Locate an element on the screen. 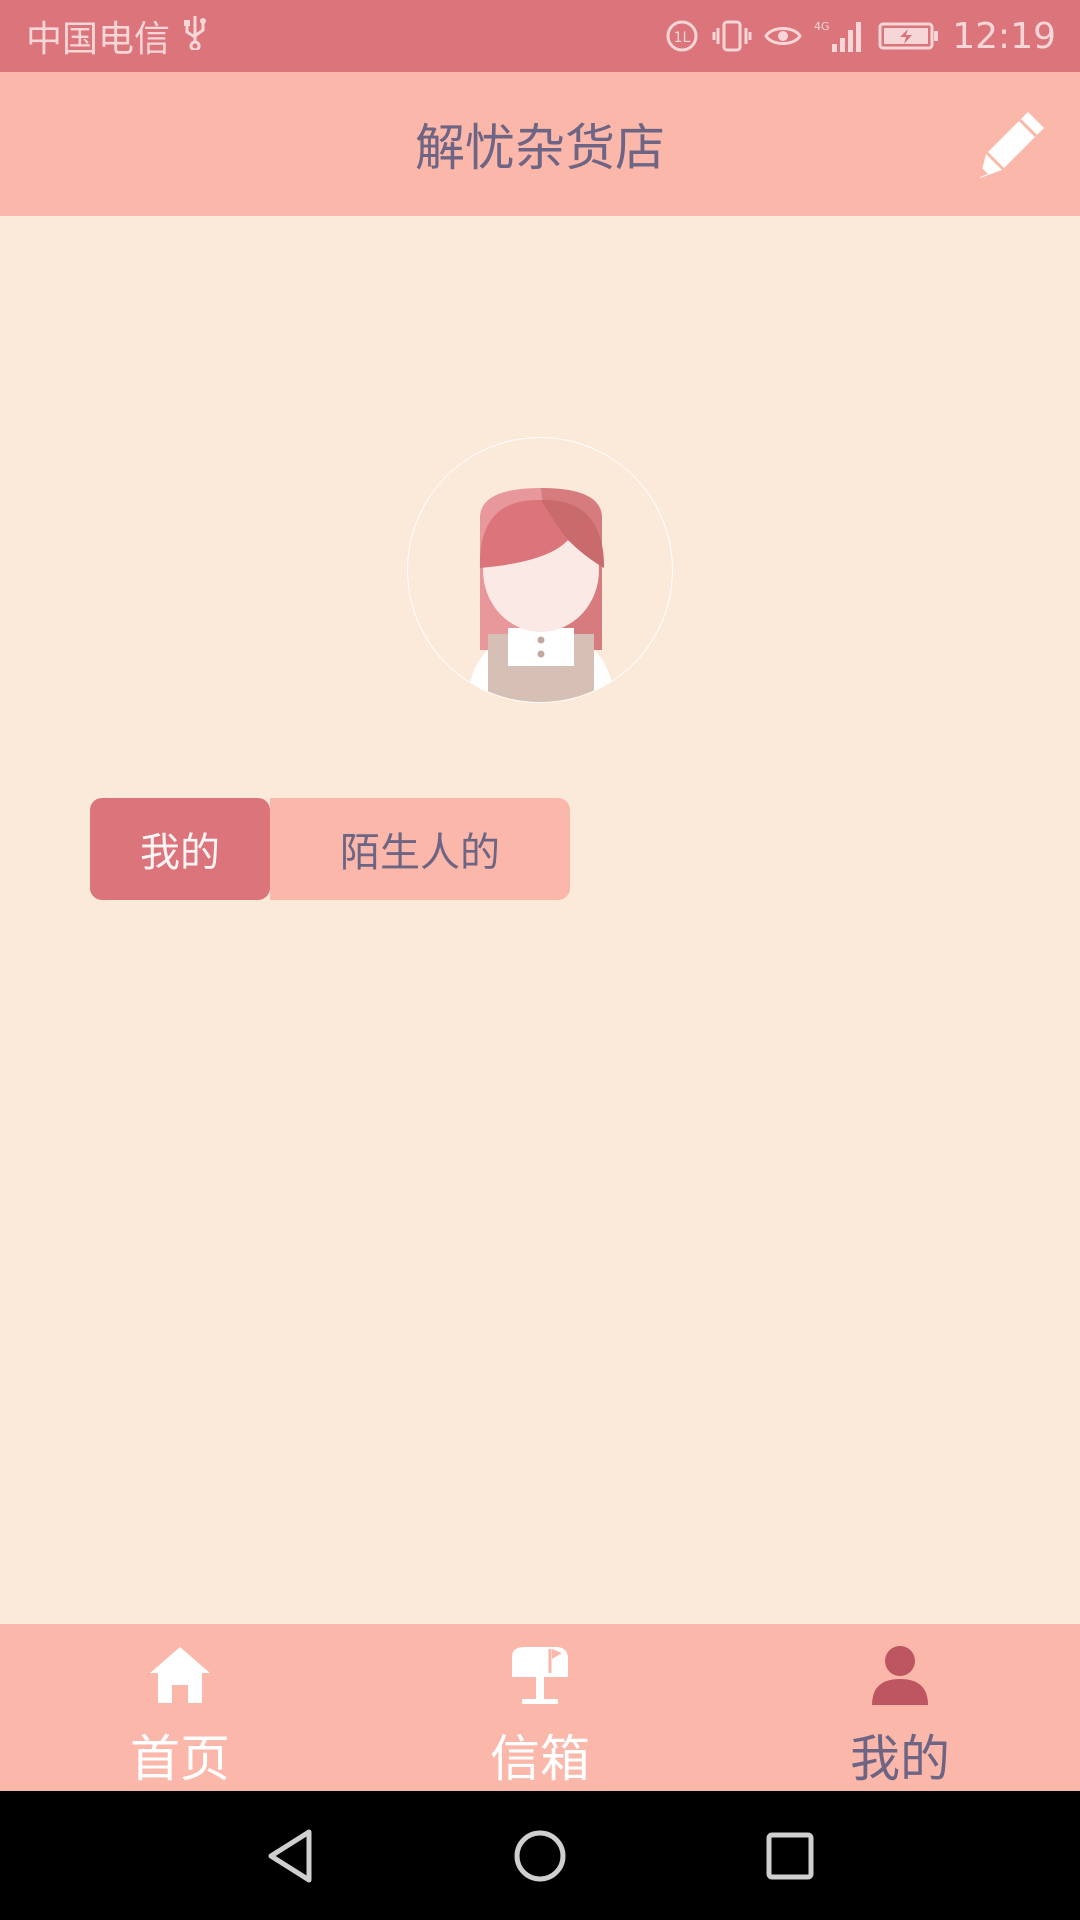 Image resolution: width=1080 pixels, height=1920 pixels. signal-icon: 4G is located at coordinates (840, 36).